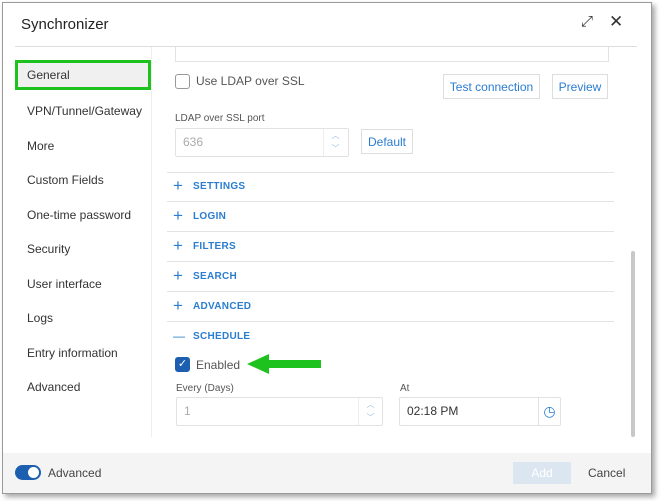  I want to click on clock-icon: ◷, so click(549, 411).